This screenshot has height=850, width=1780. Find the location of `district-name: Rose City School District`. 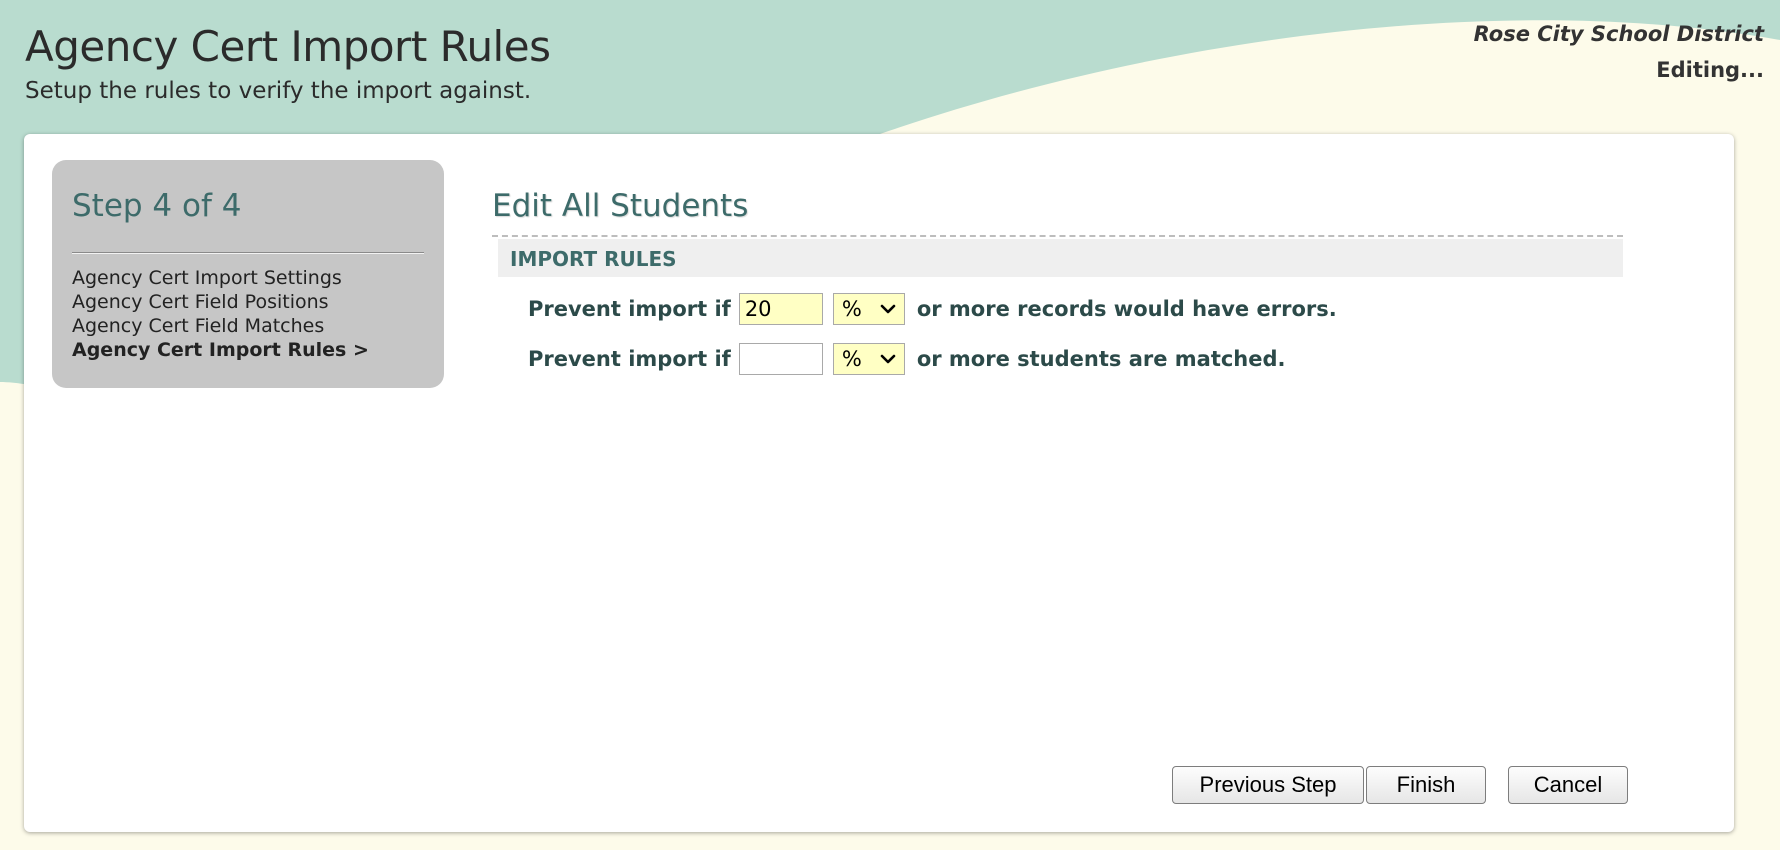

district-name: Rose City School District is located at coordinates (1618, 34).